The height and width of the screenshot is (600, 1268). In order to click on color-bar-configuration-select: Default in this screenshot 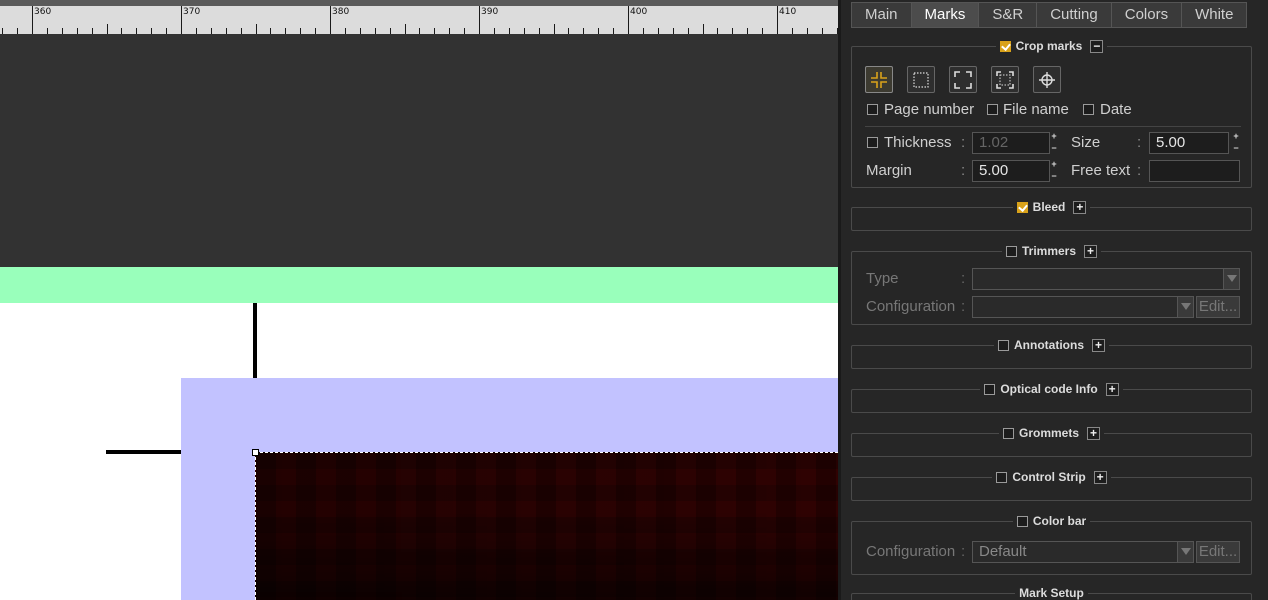, I will do `click(1083, 552)`.